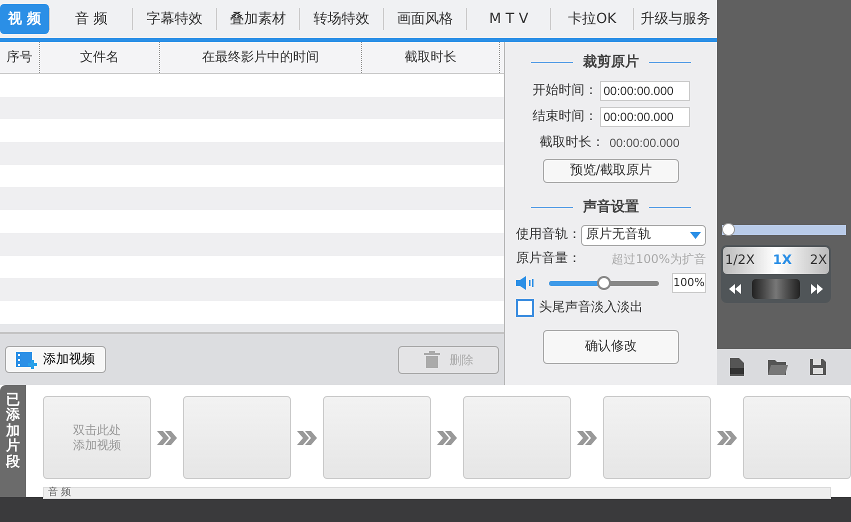 This screenshot has height=522, width=851. Describe the element at coordinates (525, 308) in the screenshot. I see `checkbox` at that location.